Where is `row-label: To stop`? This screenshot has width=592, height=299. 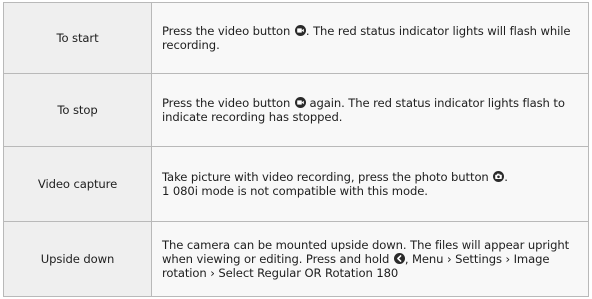 row-label: To stop is located at coordinates (77, 110).